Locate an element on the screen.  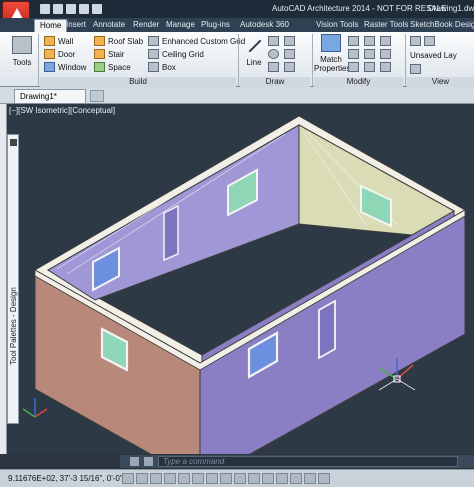
layer-state-dropdown: Unsaved Lay is located at coordinates (433, 55).